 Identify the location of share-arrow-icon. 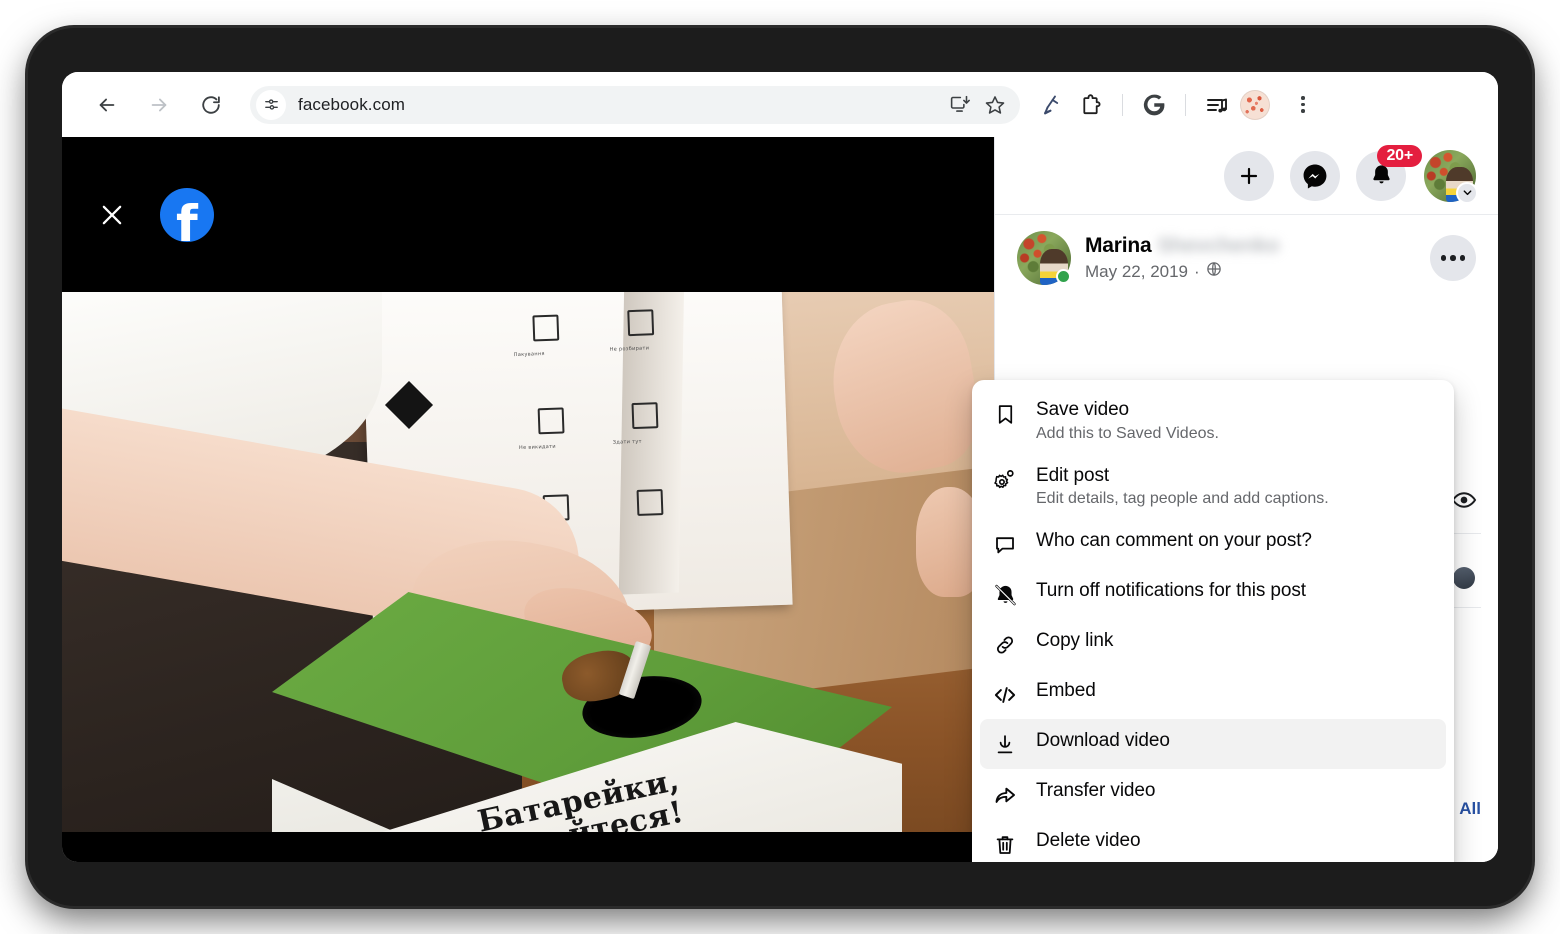
(1005, 795).